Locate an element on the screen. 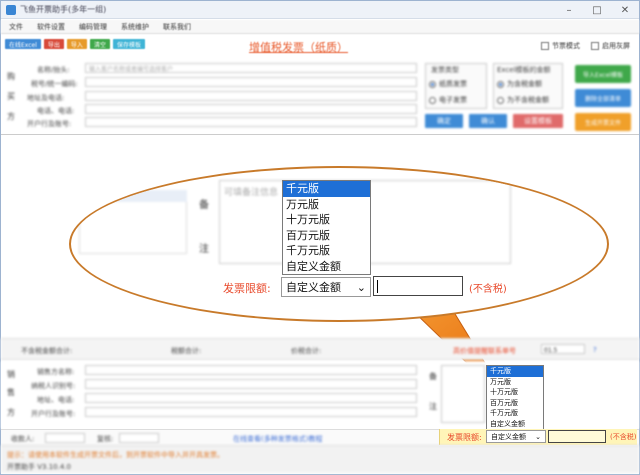 The image size is (640, 475). generate-file-button: 生成开票文件 is located at coordinates (603, 122).